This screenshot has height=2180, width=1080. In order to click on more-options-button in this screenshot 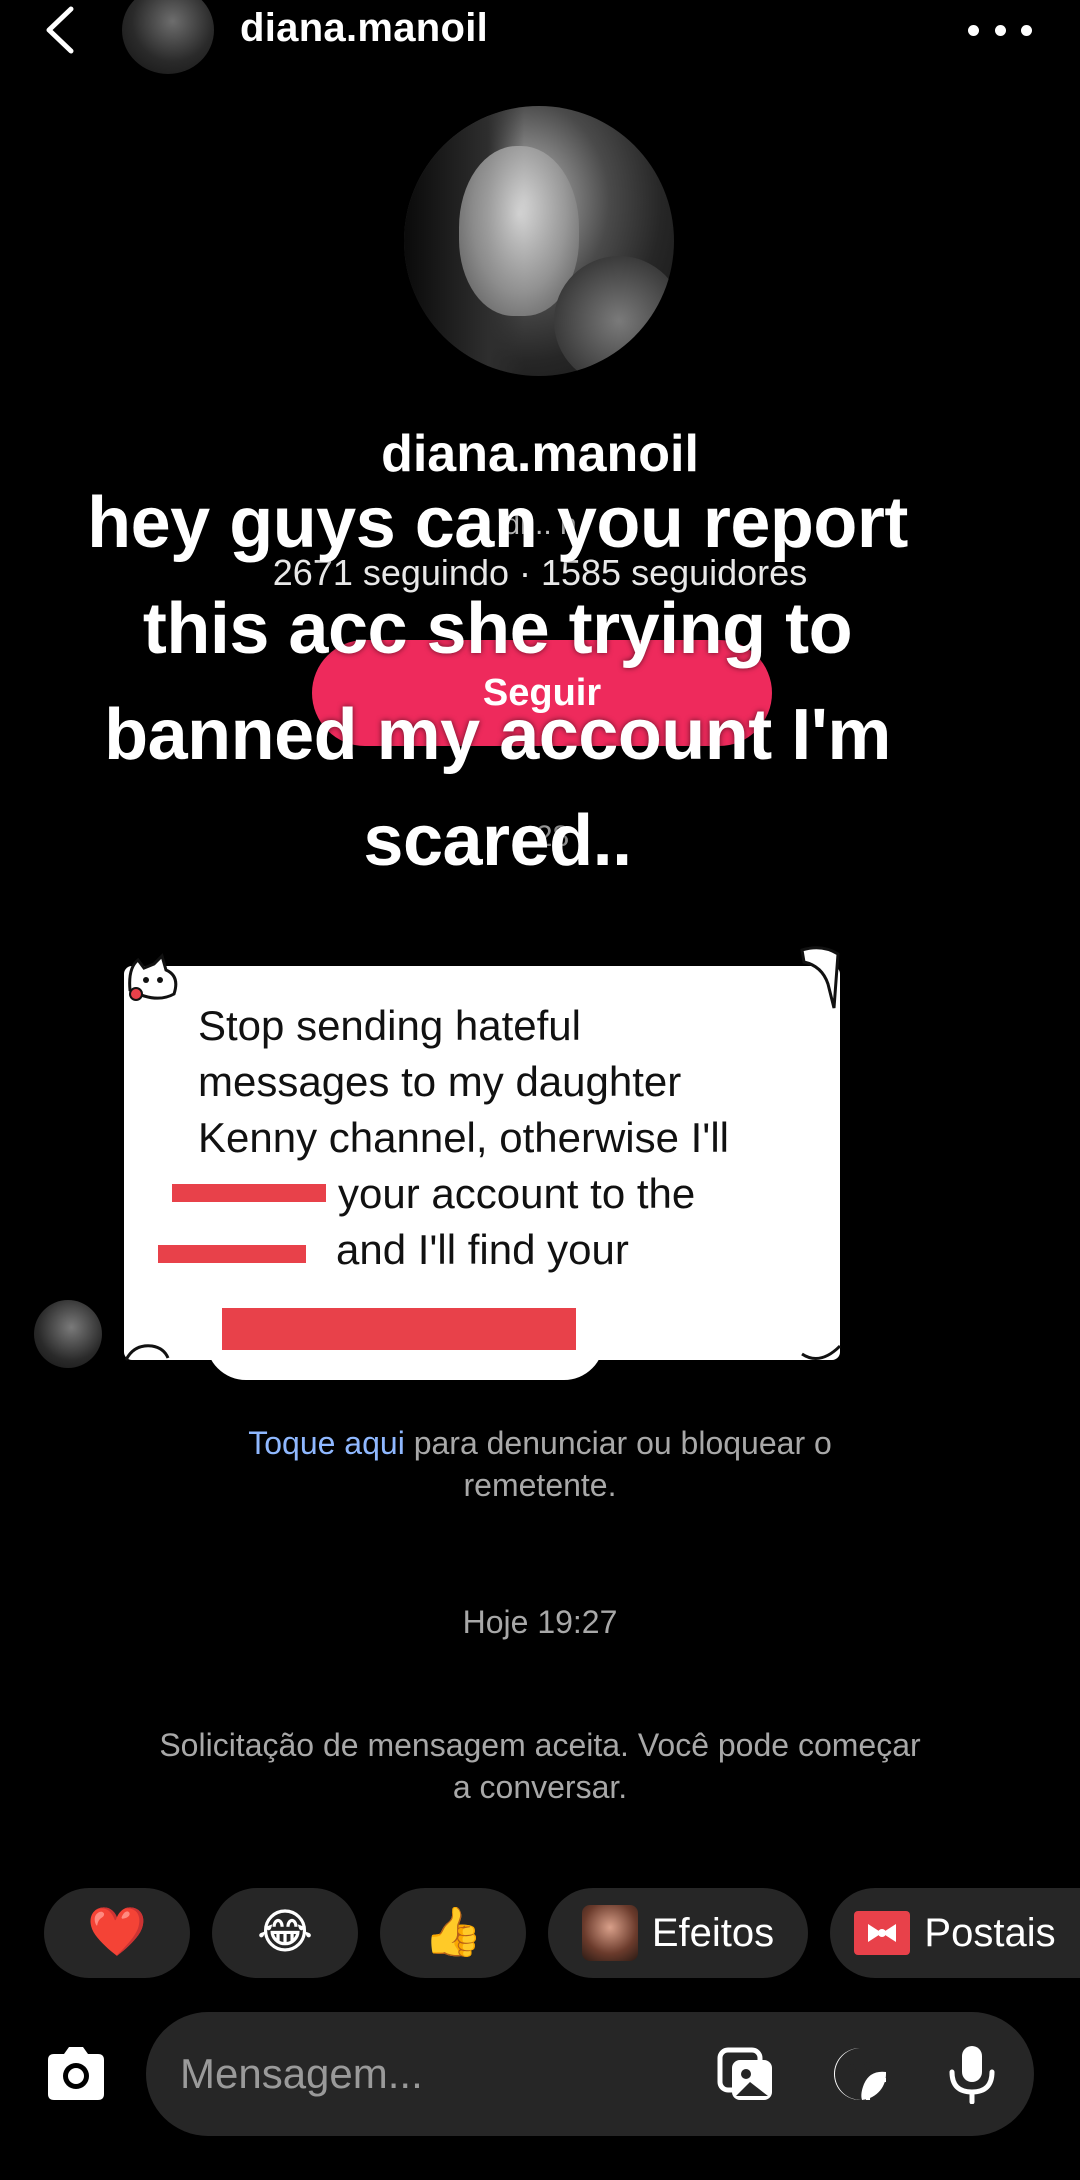, I will do `click(1000, 30)`.